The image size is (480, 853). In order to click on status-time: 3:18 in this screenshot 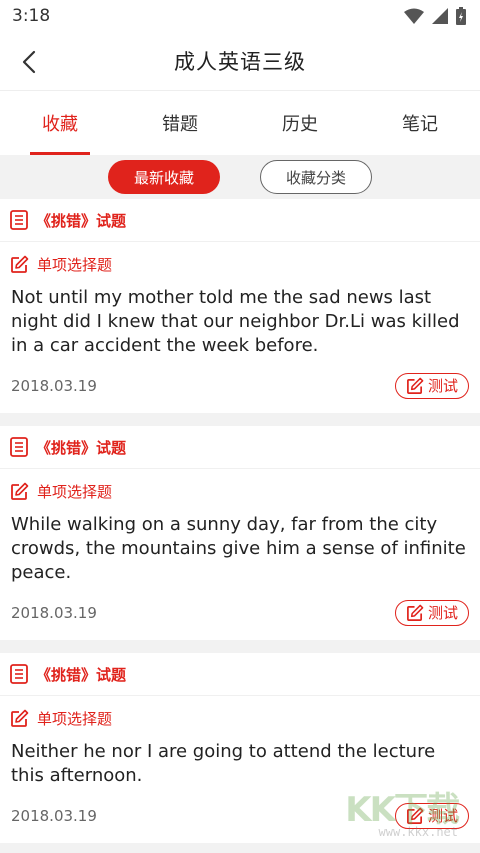, I will do `click(31, 16)`.